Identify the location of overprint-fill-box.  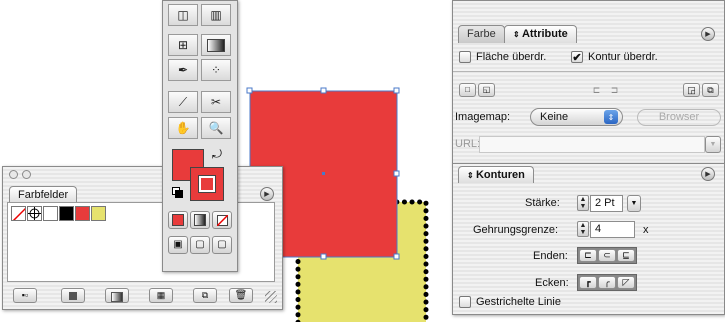
(465, 57).